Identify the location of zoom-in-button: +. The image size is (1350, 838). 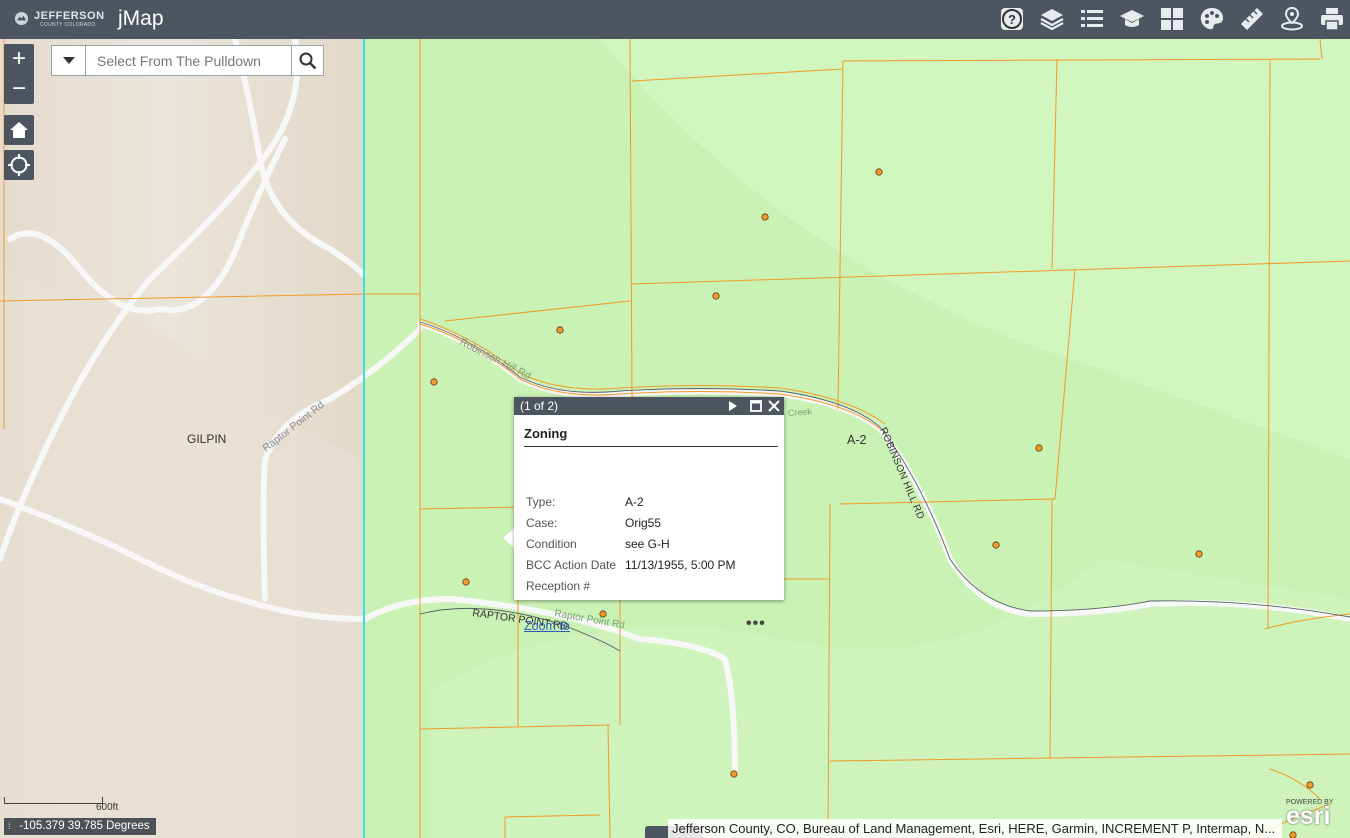
(19, 59).